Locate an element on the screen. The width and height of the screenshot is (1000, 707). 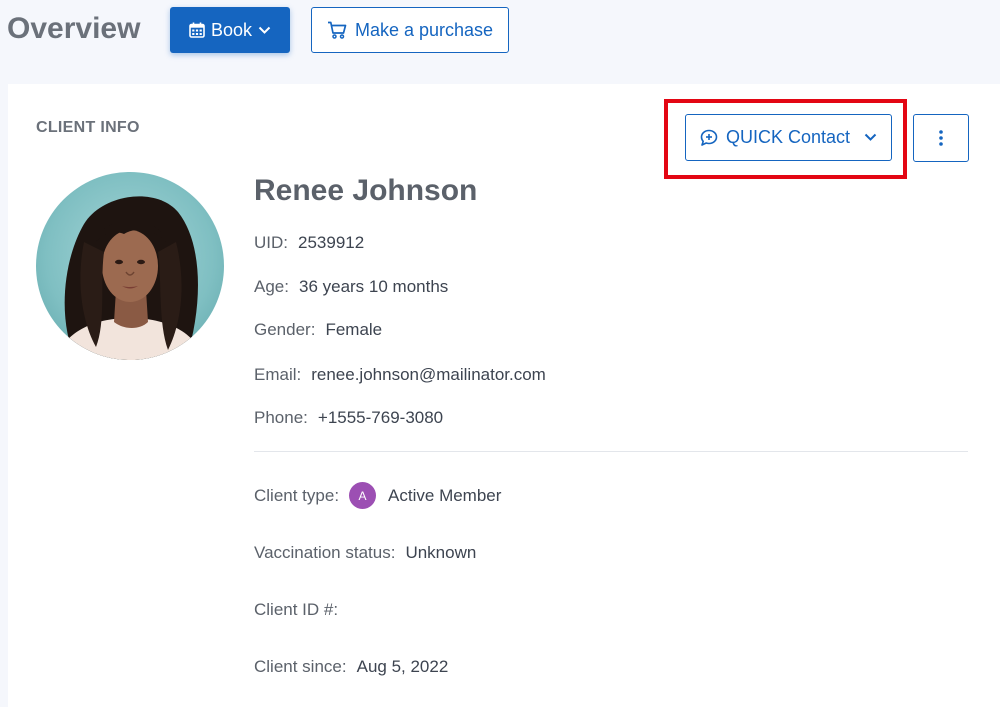
client-info-label: CLIENT INFO is located at coordinates (88, 127).